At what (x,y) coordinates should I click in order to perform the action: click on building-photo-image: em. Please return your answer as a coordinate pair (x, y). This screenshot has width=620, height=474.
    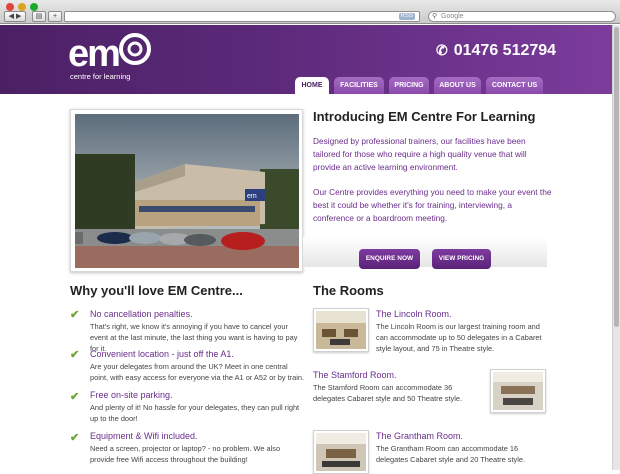
    Looking at the image, I should click on (187, 191).